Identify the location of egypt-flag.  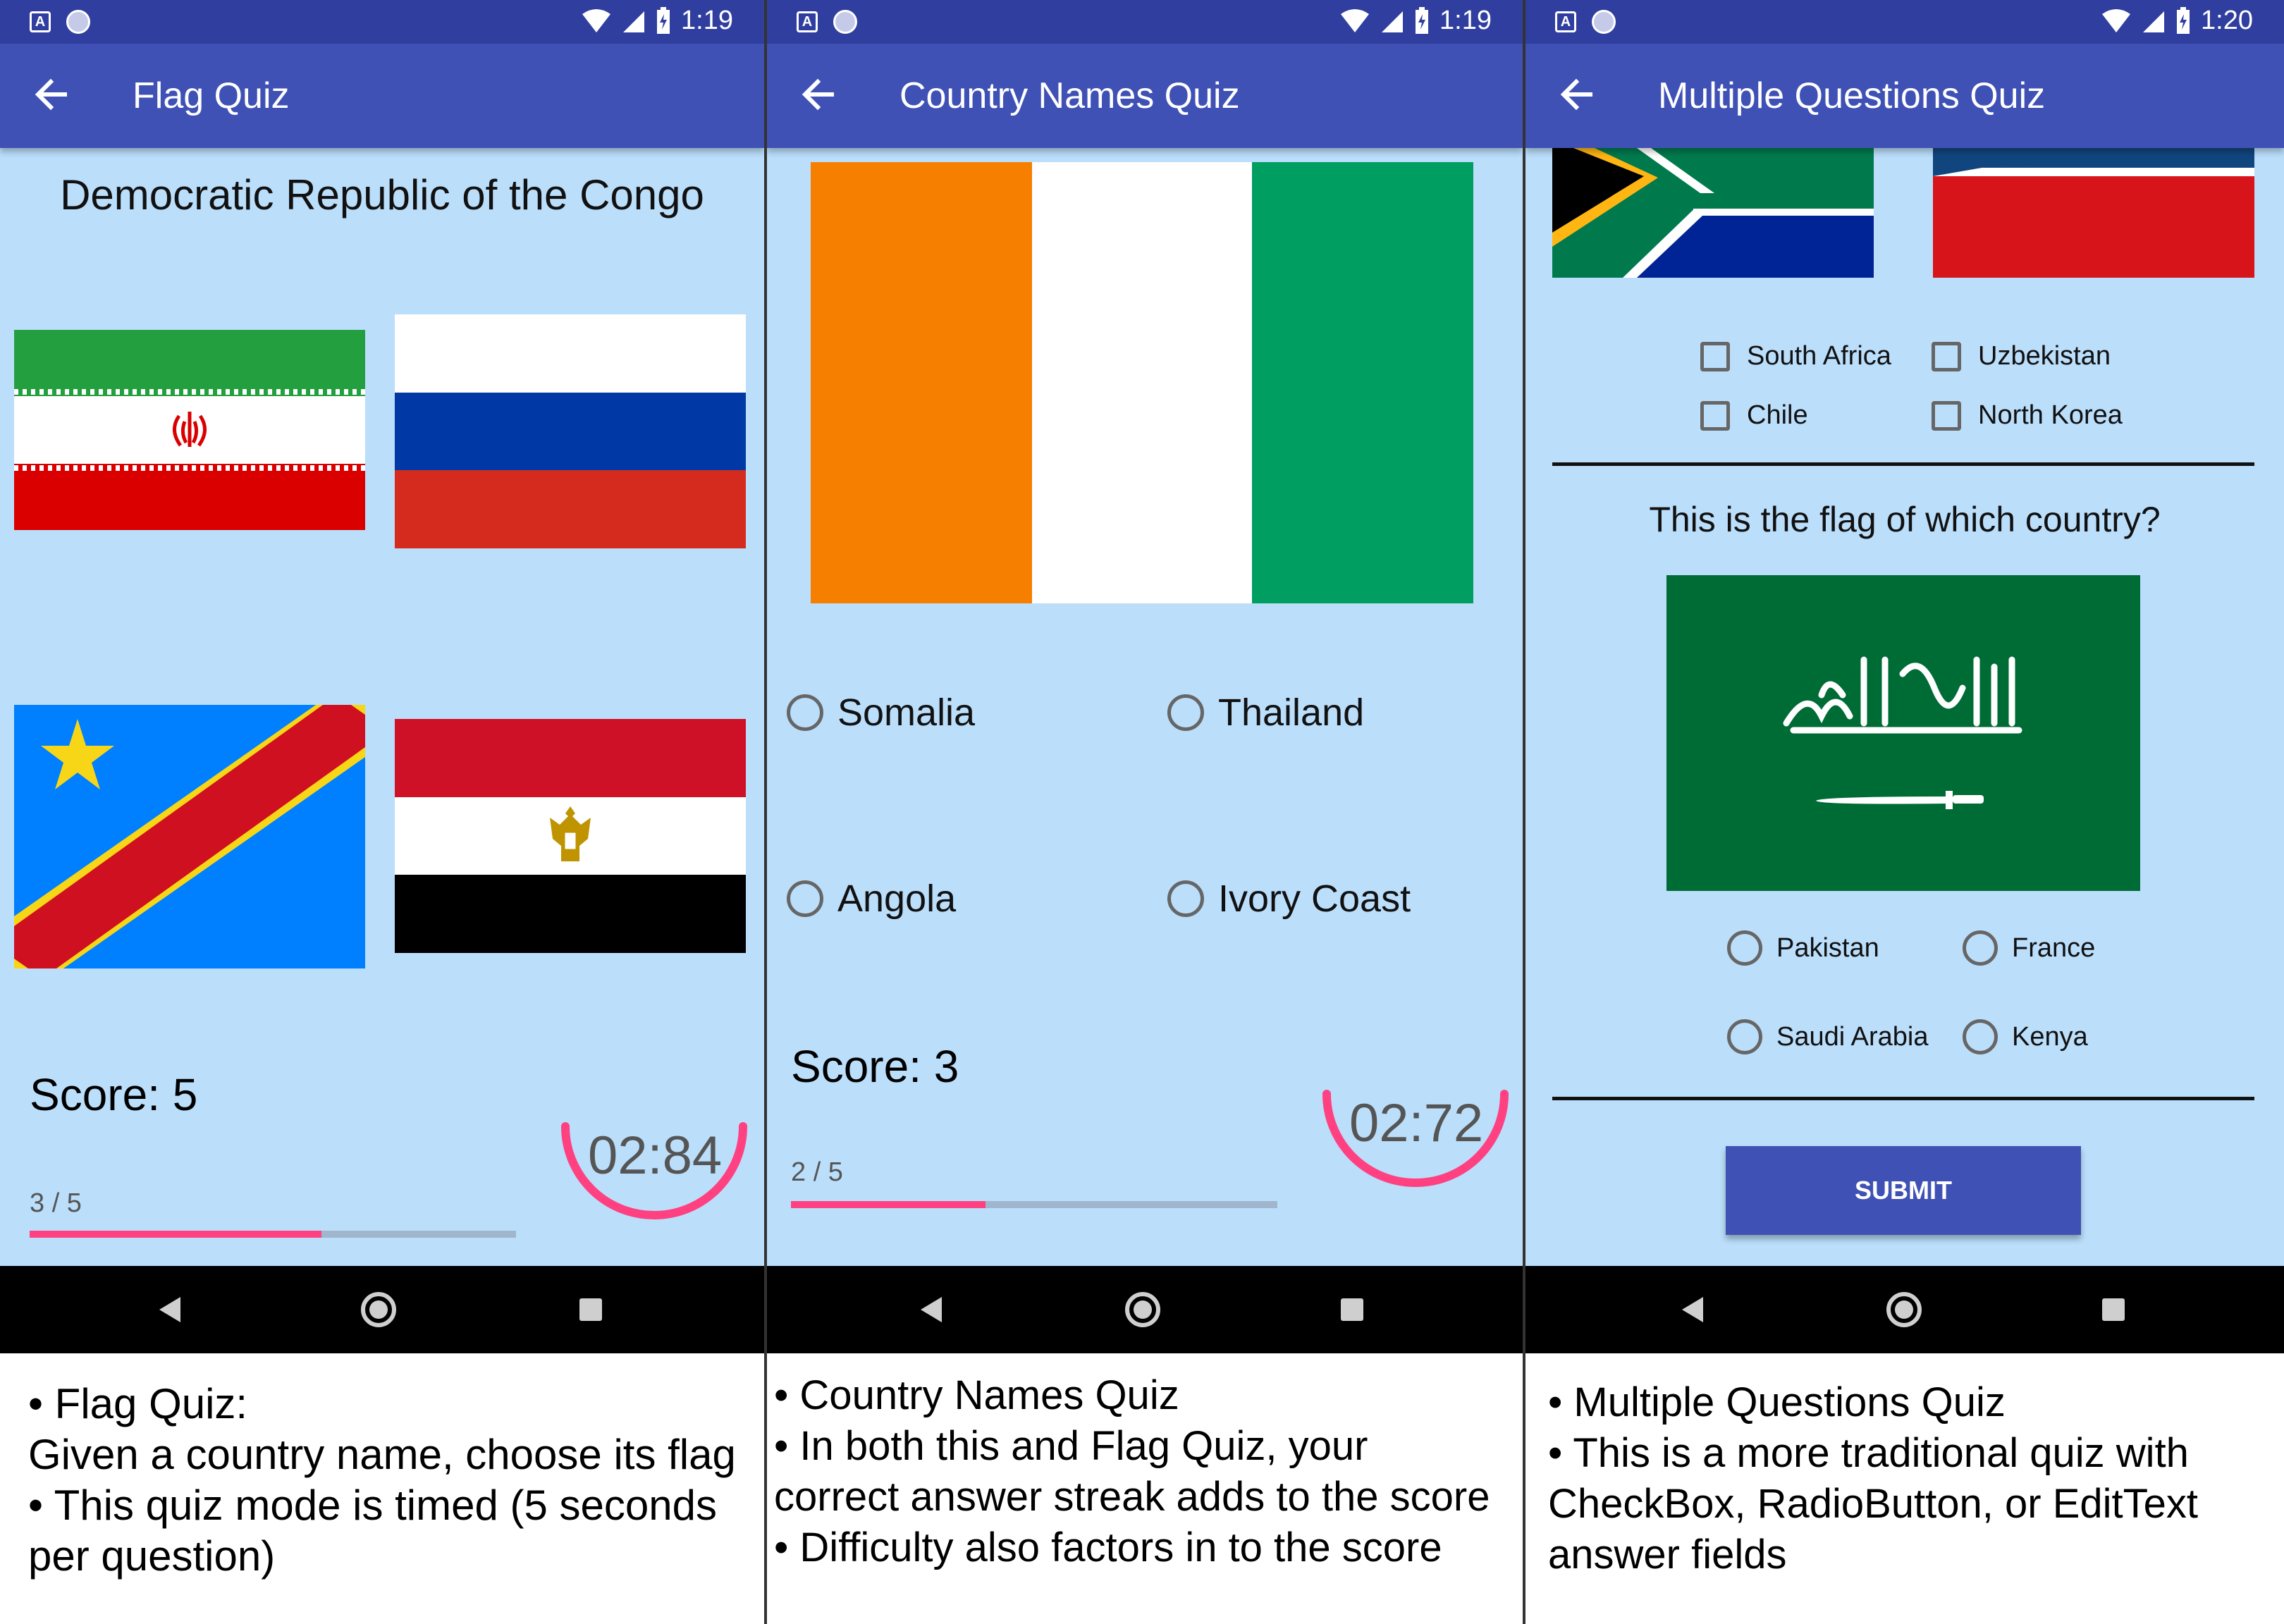
(570, 836).